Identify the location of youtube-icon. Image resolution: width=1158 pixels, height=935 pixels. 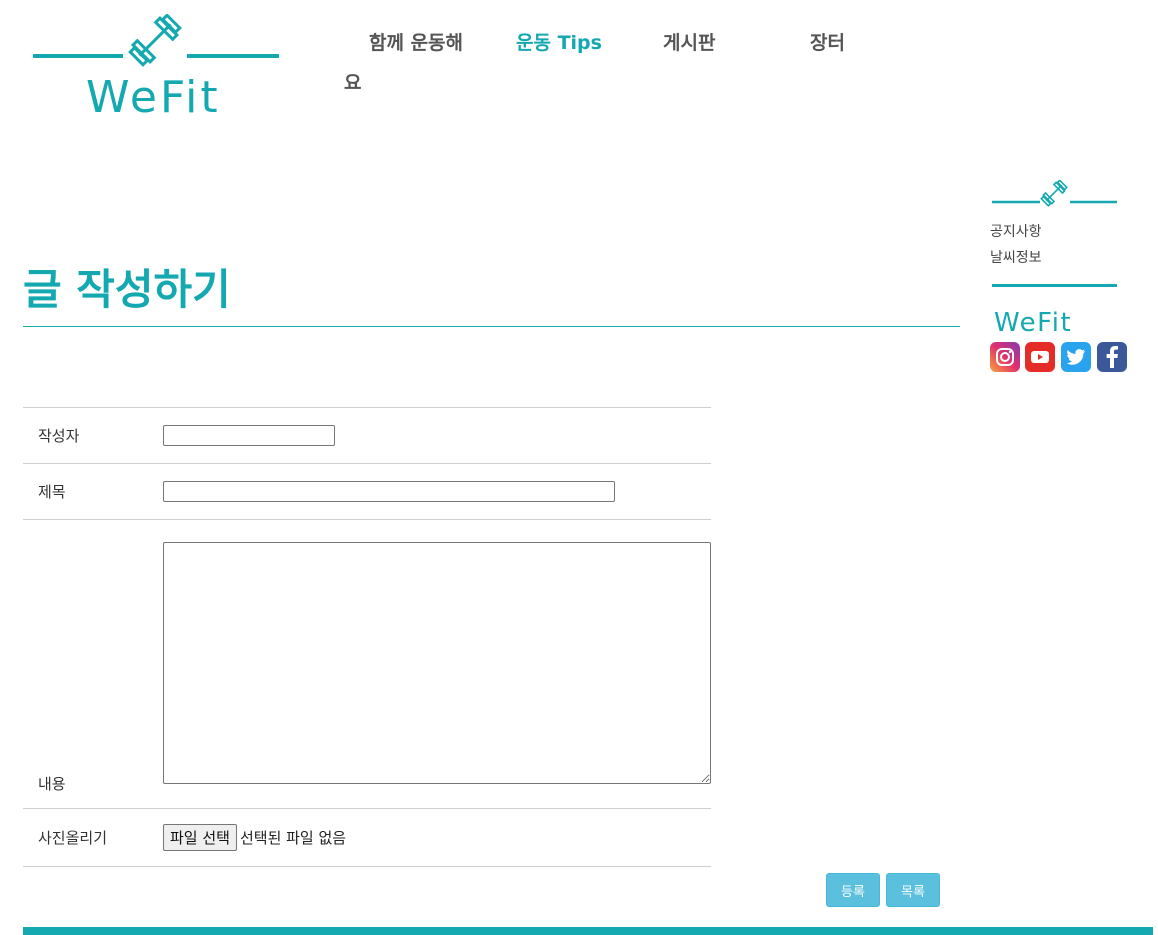
(1040, 357).